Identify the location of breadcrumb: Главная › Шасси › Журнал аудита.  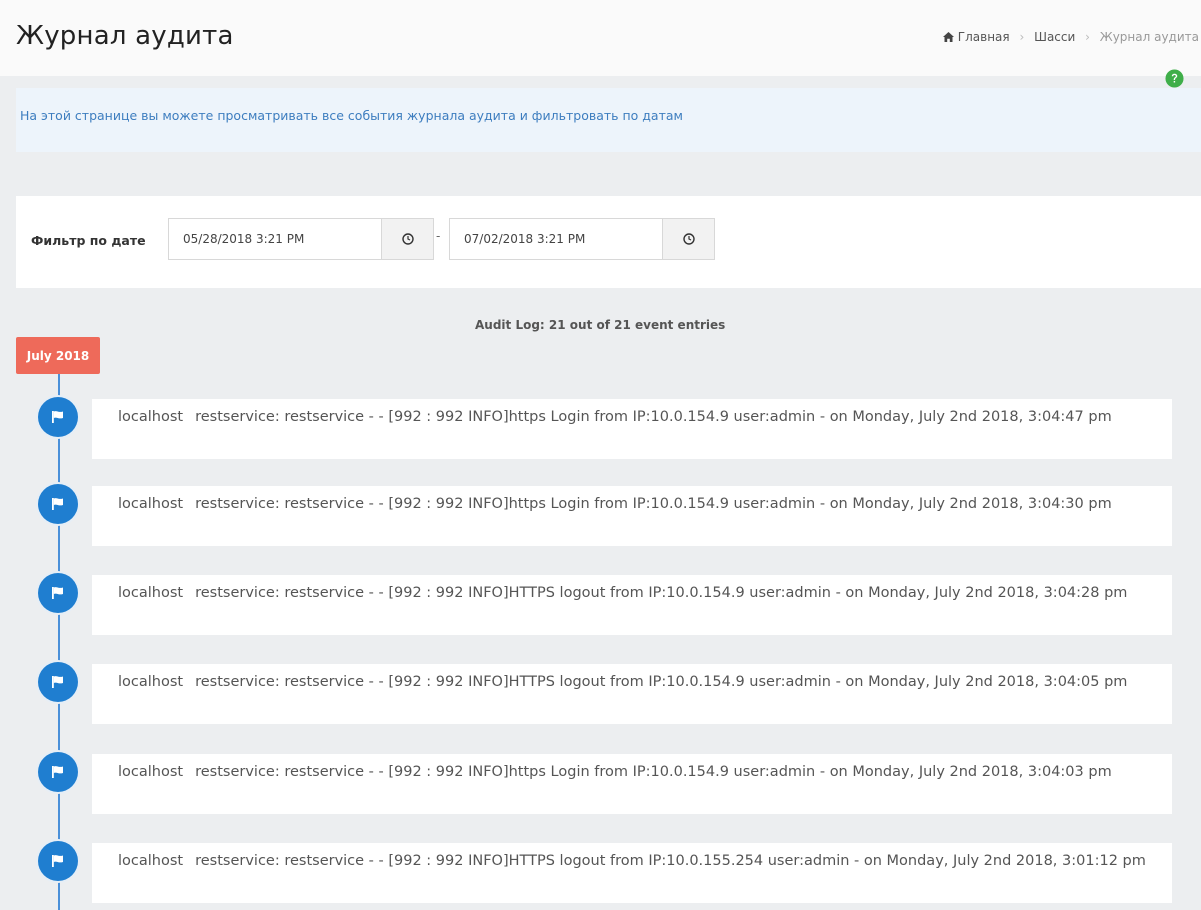
(1070, 37).